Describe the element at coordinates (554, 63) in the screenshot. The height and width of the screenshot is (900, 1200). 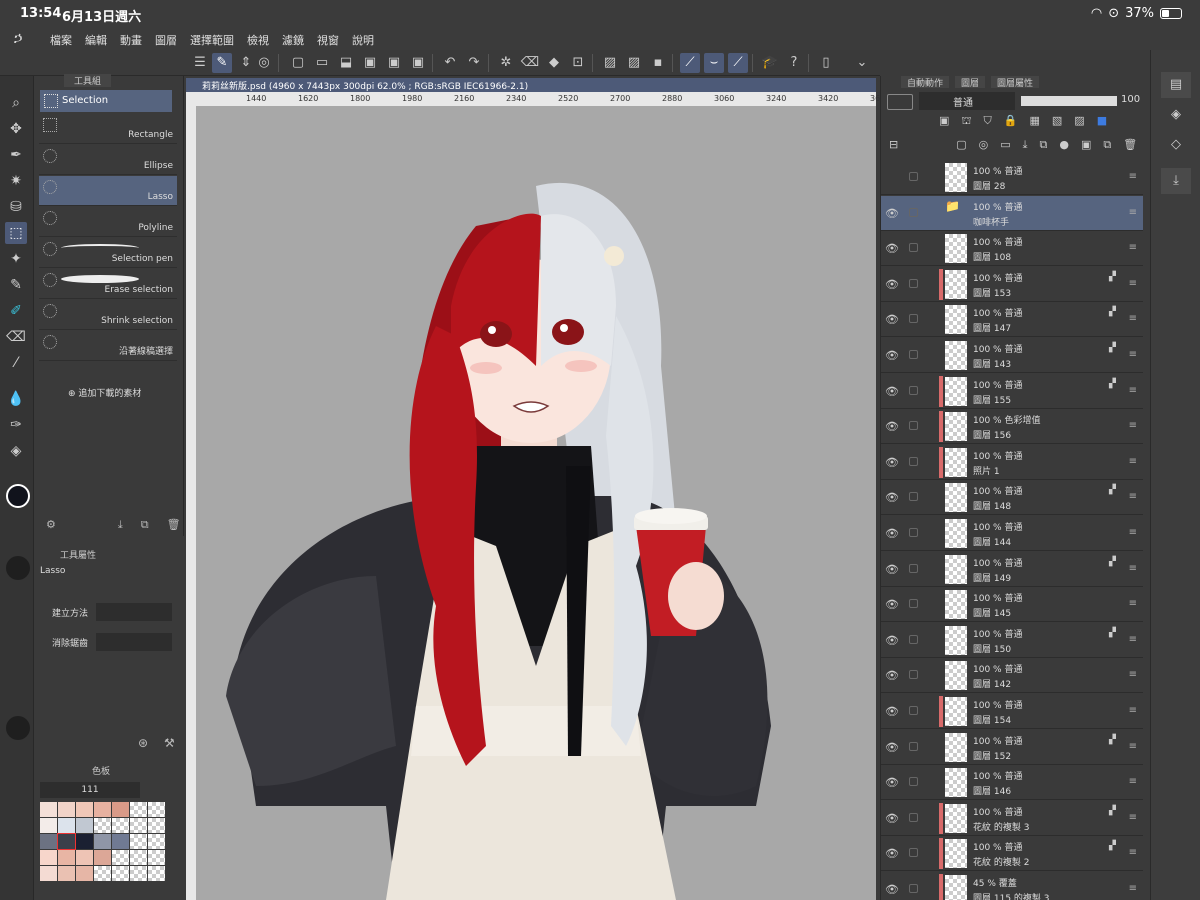
I see `fill-icon: ◆` at that location.